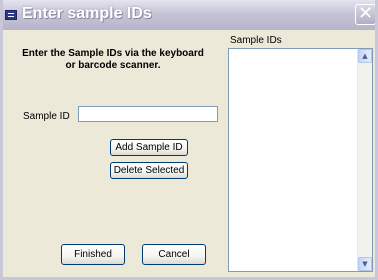  What do you see at coordinates (256, 40) in the screenshot?
I see `sample-ids-label: Sample IDs` at bounding box center [256, 40].